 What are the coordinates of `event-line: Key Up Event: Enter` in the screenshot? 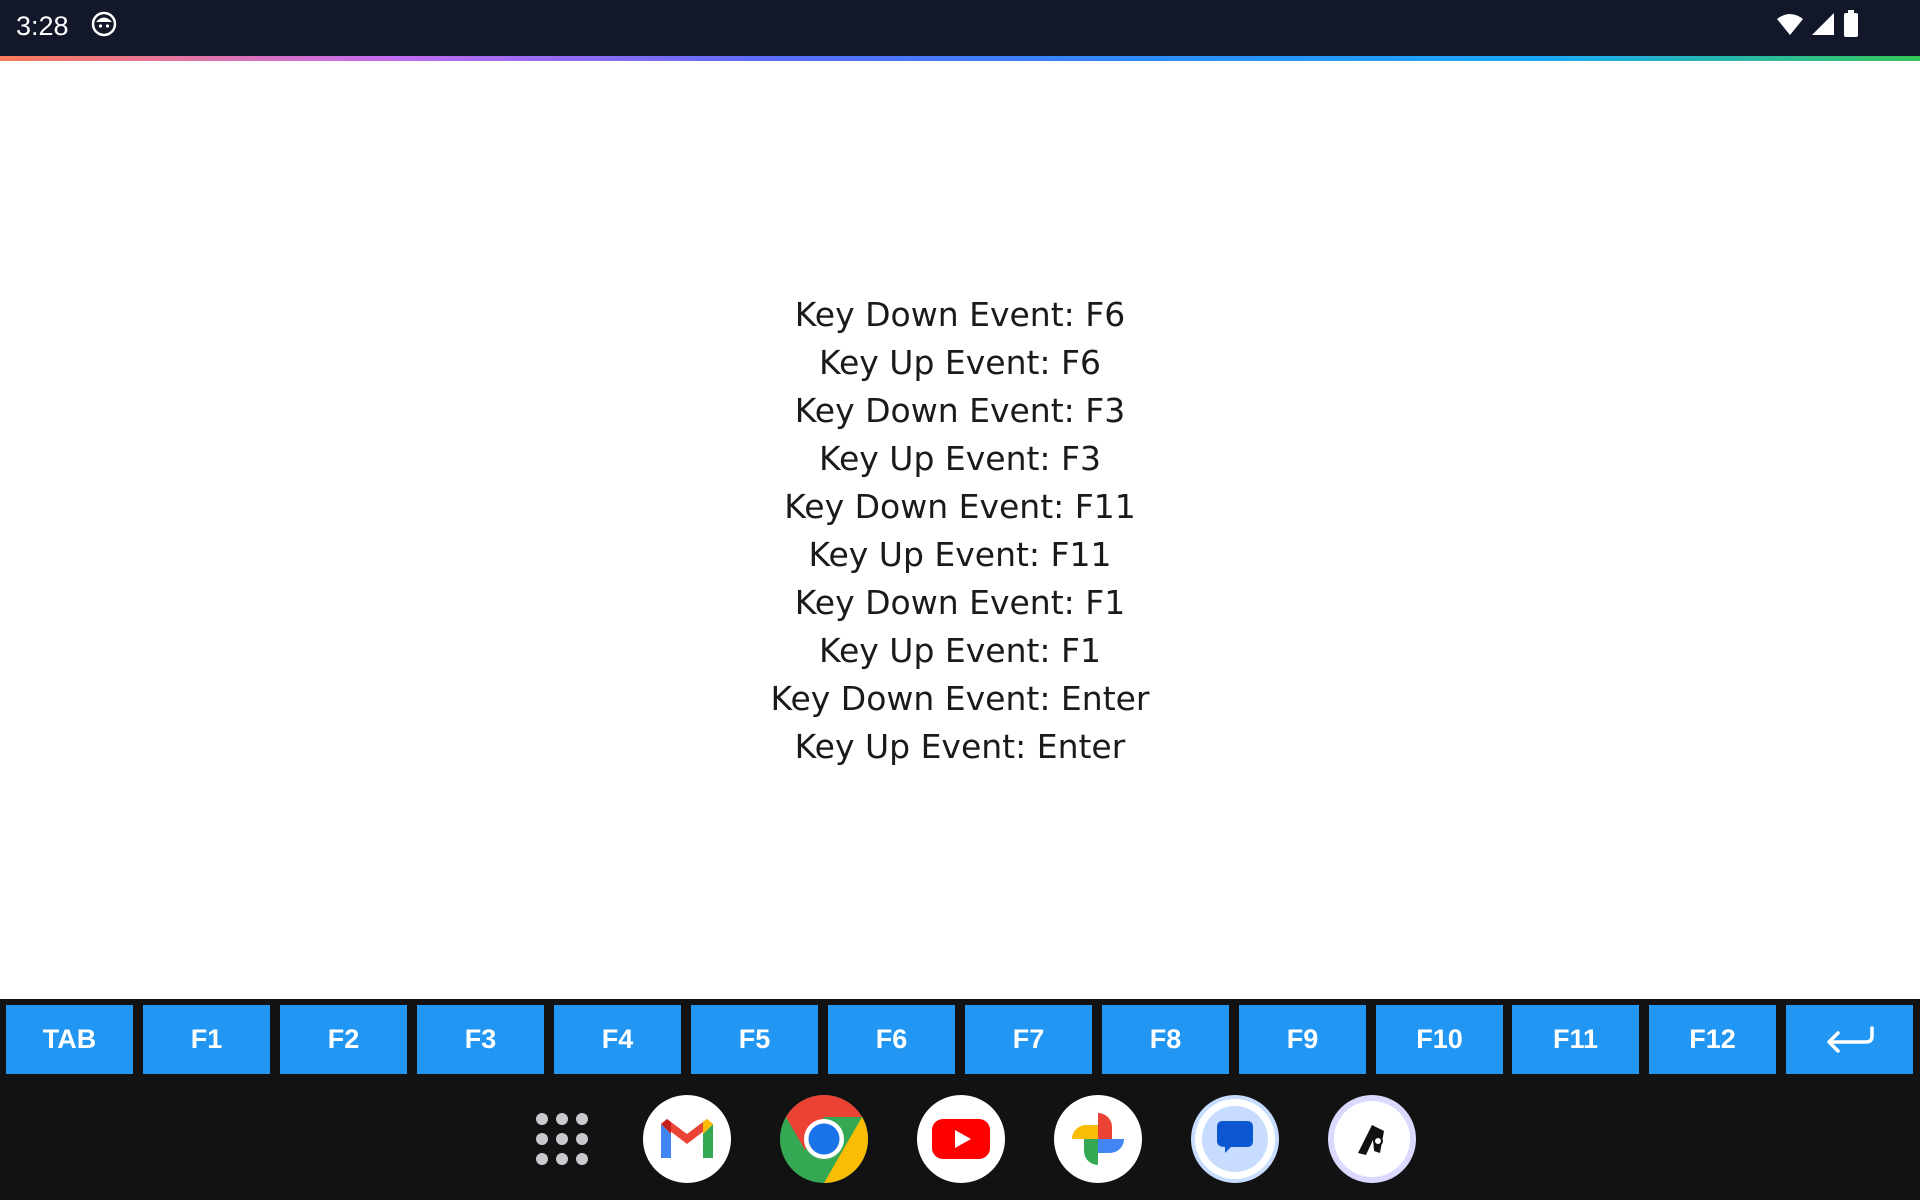 It's located at (960, 746).